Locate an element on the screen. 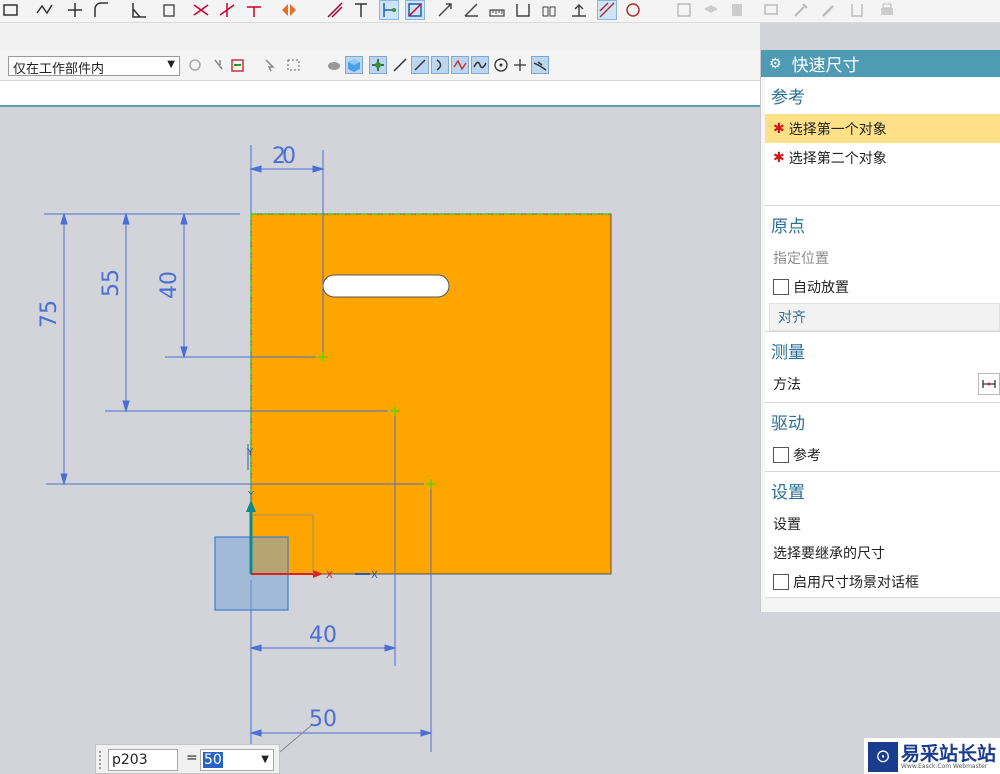  make-symmetric-icon is located at coordinates (361, 10).